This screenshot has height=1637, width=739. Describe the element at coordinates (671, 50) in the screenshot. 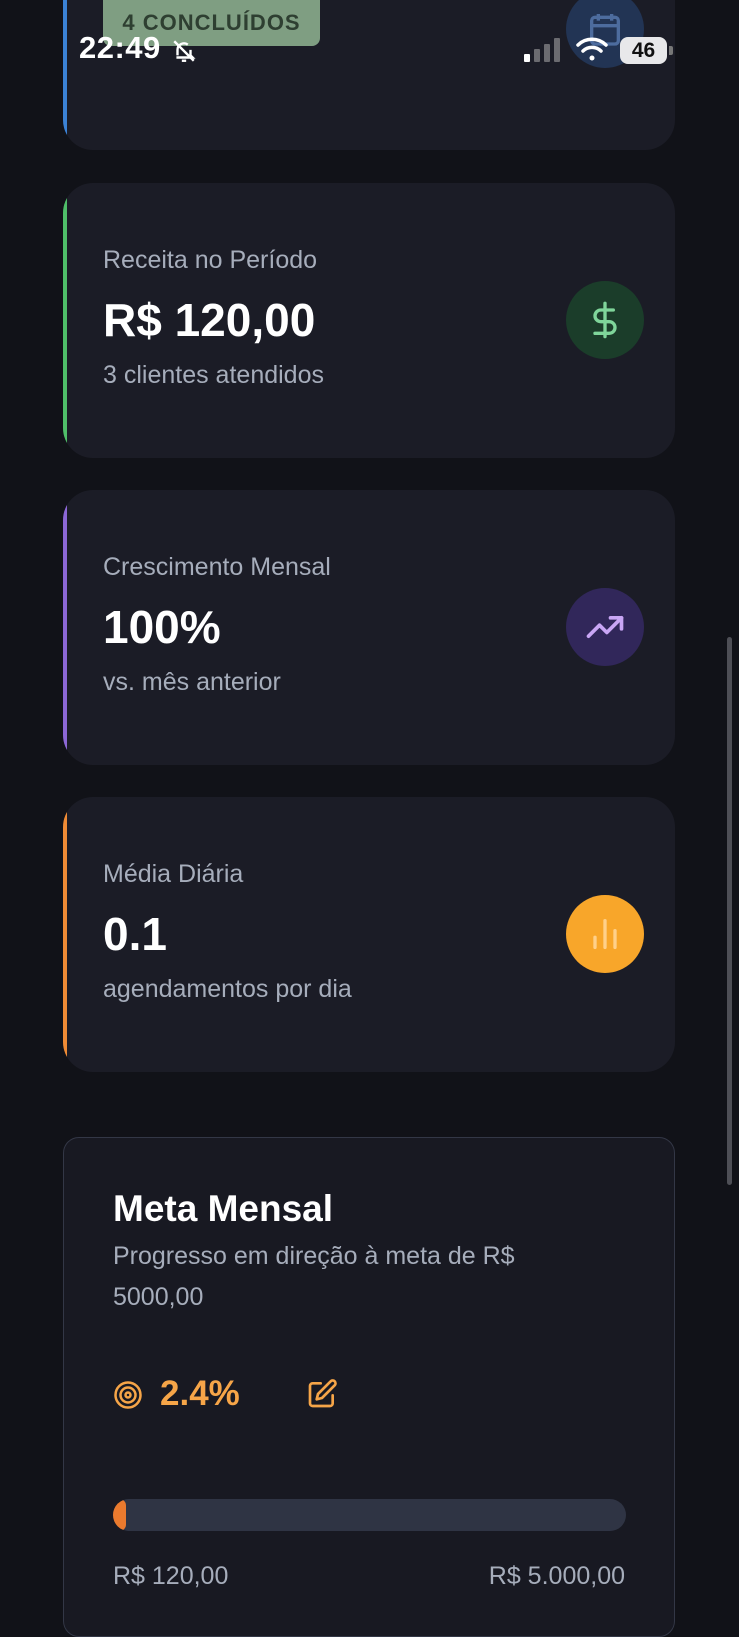

I see `battery-tip` at that location.